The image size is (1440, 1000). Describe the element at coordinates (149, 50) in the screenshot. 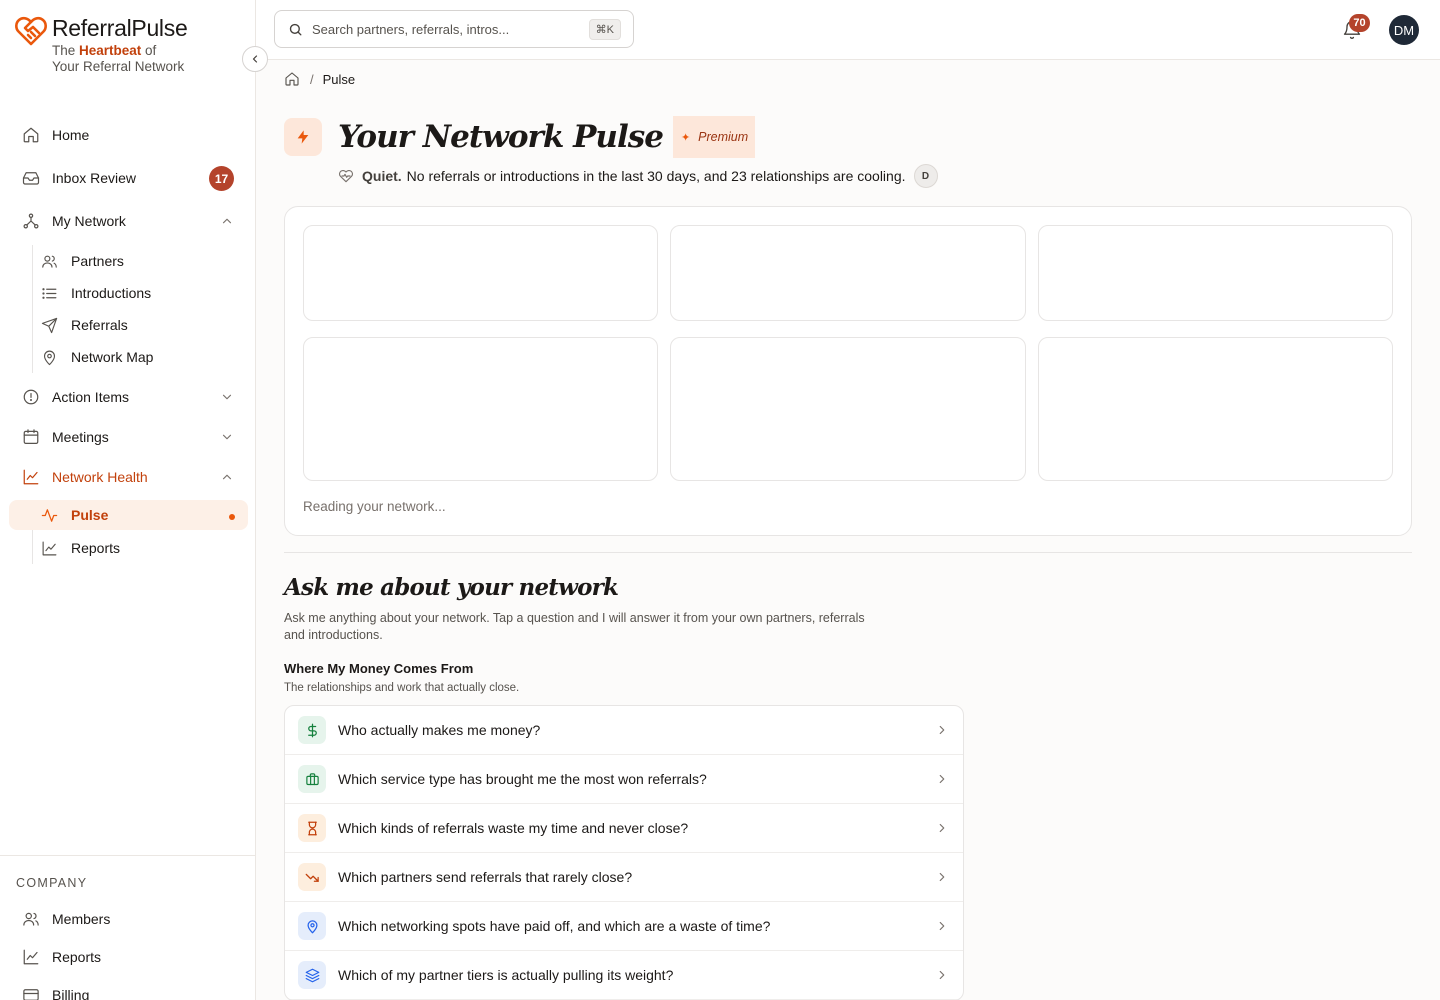

I see `tagline-post: of` at that location.